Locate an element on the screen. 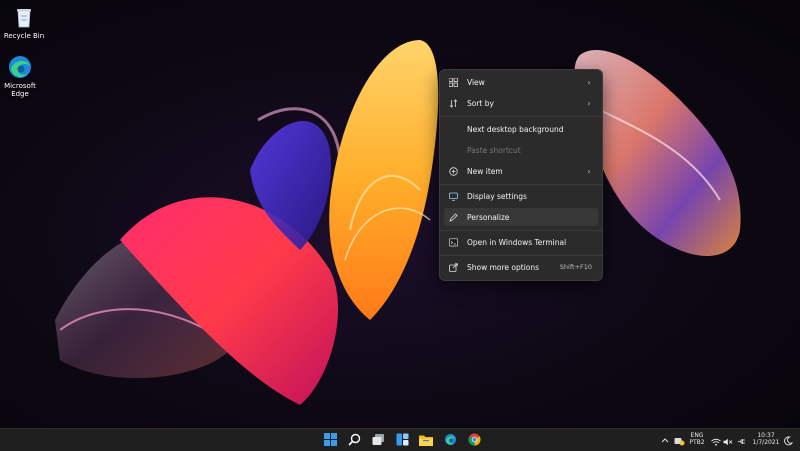 This screenshot has width=800, height=451. language-label: ENG is located at coordinates (697, 435).